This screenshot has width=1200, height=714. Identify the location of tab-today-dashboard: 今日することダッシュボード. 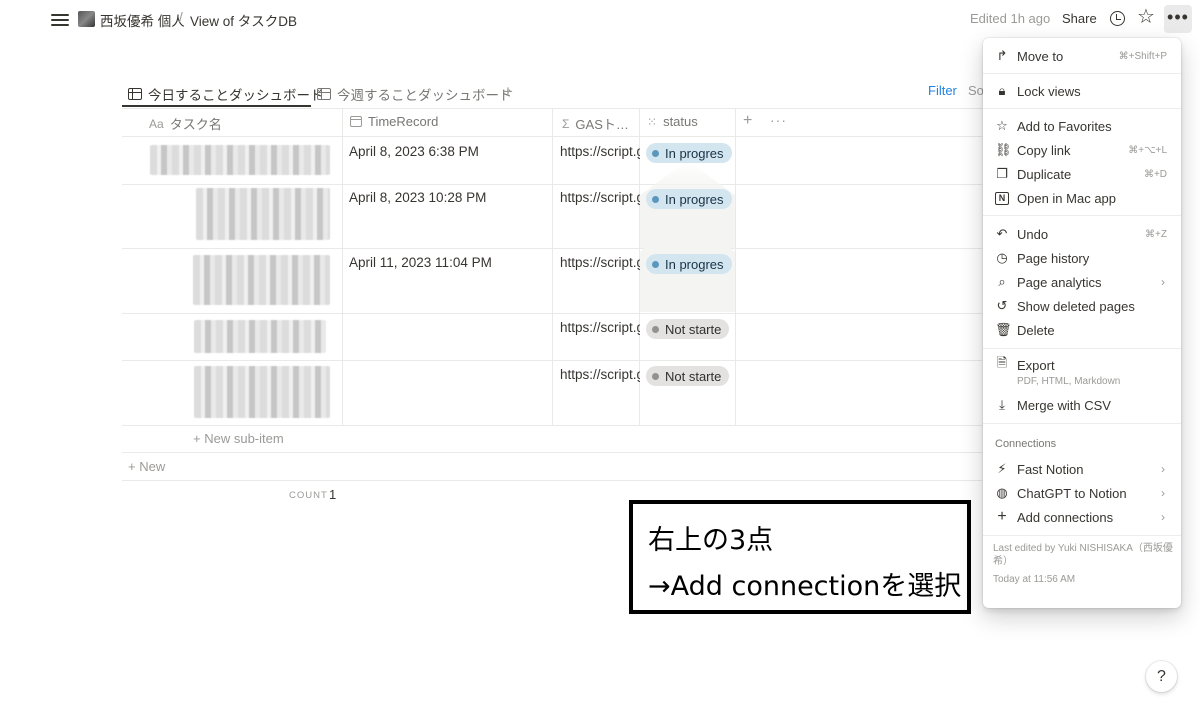
(226, 94).